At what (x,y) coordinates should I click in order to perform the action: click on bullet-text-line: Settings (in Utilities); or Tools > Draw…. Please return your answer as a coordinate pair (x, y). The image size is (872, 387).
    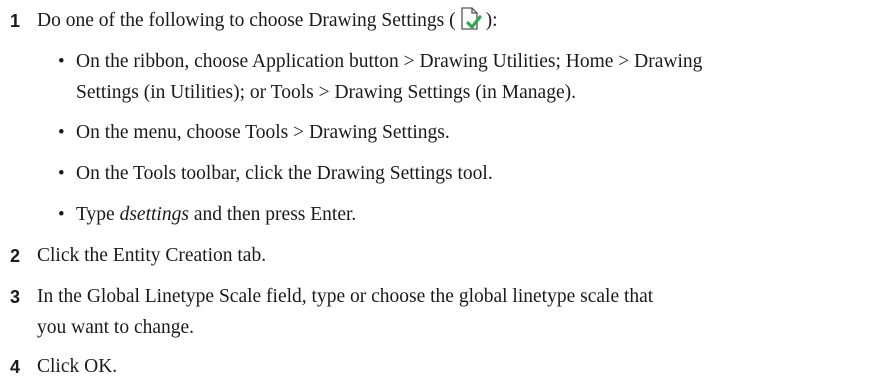
    Looking at the image, I should click on (326, 92).